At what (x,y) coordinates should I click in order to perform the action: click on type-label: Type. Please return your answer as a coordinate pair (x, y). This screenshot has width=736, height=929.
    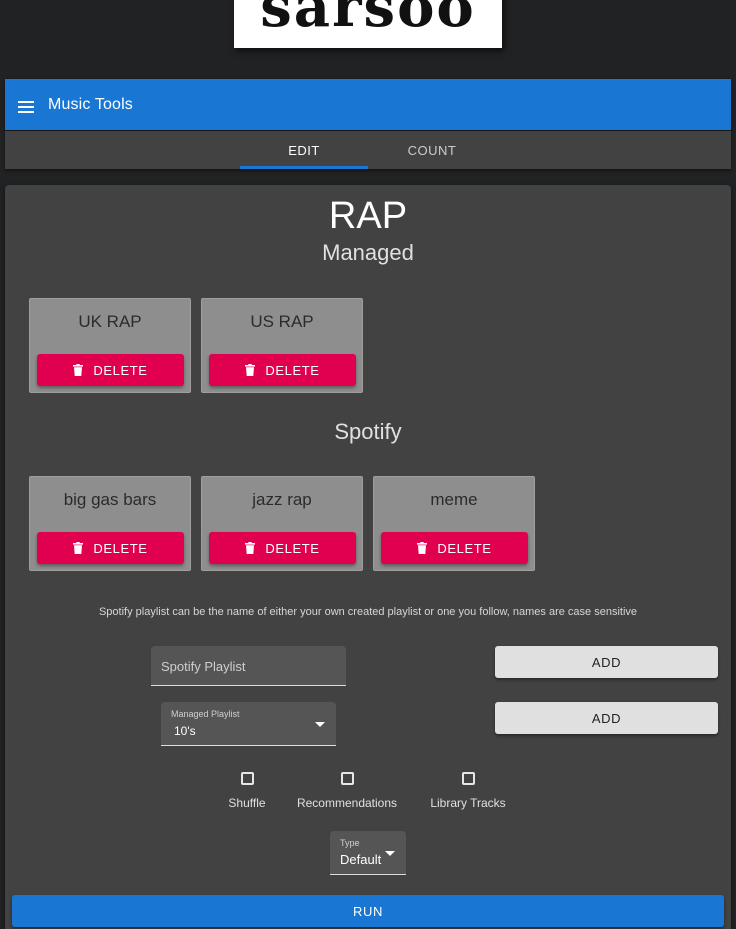
    Looking at the image, I should click on (350, 843).